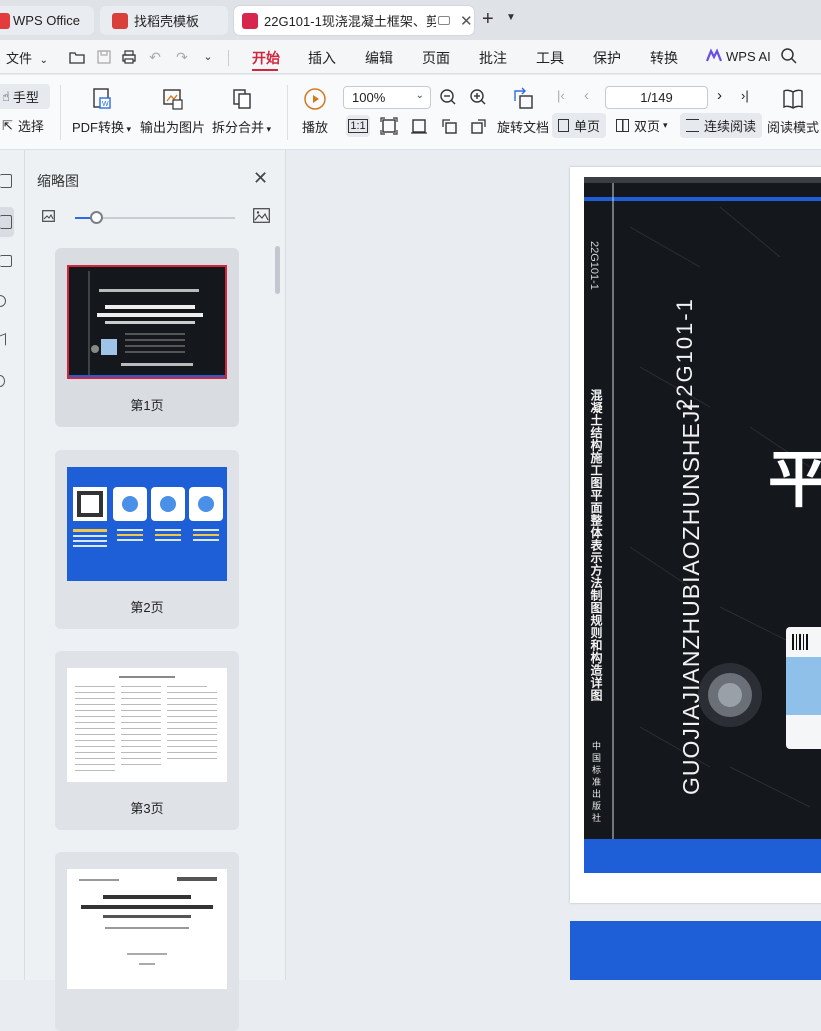 The height and width of the screenshot is (1031, 821). What do you see at coordinates (47, 20) in the screenshot?
I see `tab-wps-office: WPS Office` at bounding box center [47, 20].